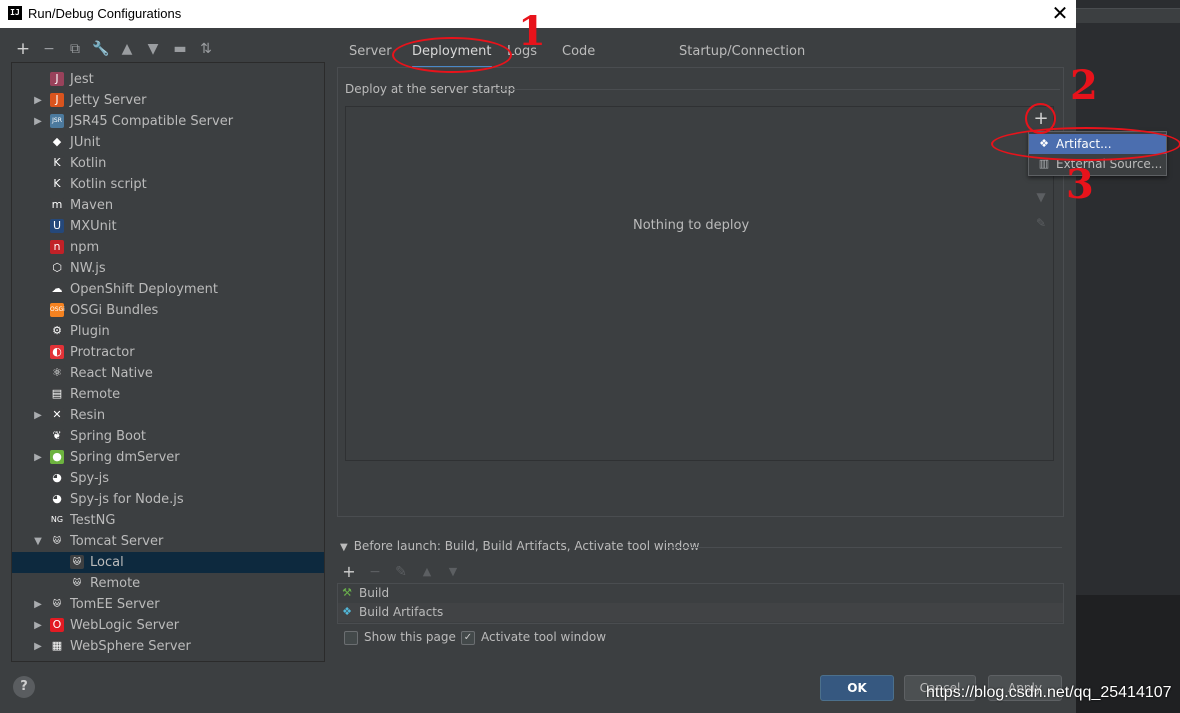 This screenshot has width=1180, height=713. I want to click on edit-task-icon: ✎, so click(401, 572).